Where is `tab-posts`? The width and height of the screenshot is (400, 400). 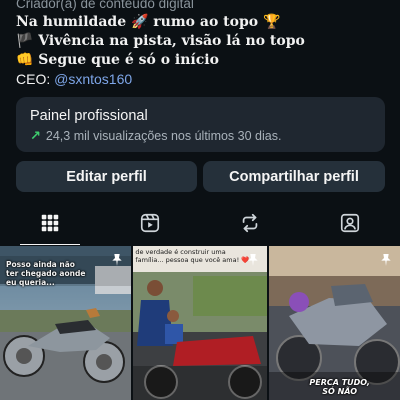
tab-posts is located at coordinates (50, 223).